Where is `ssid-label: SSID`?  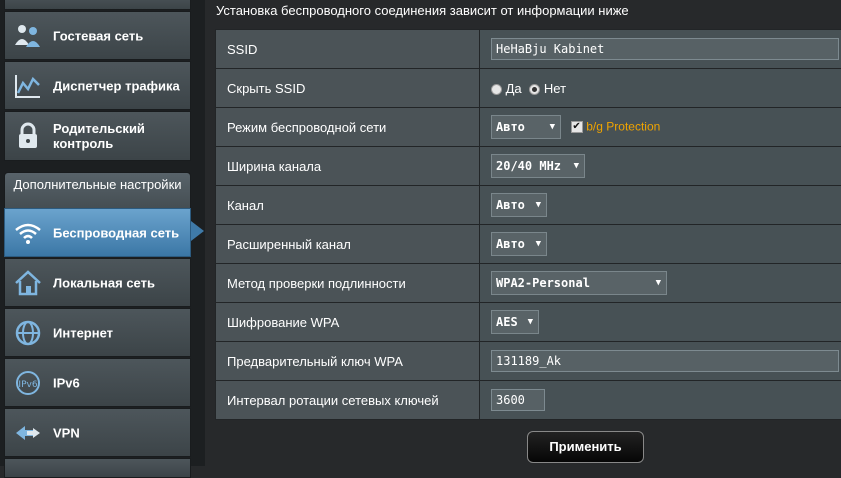 ssid-label: SSID is located at coordinates (348, 49).